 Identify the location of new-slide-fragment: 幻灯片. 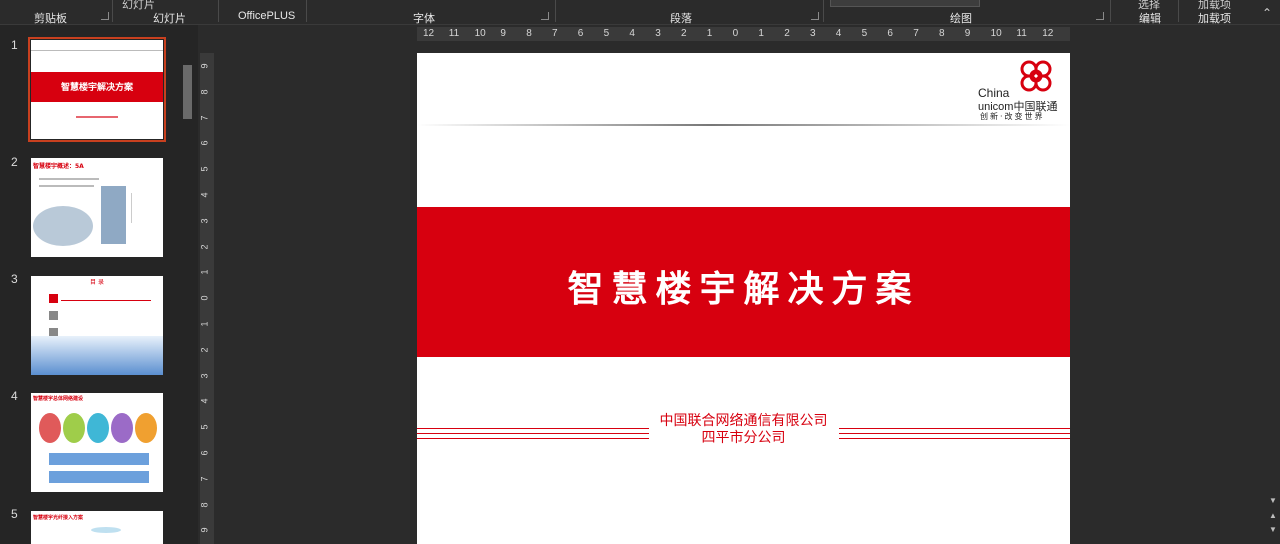
(138, 6).